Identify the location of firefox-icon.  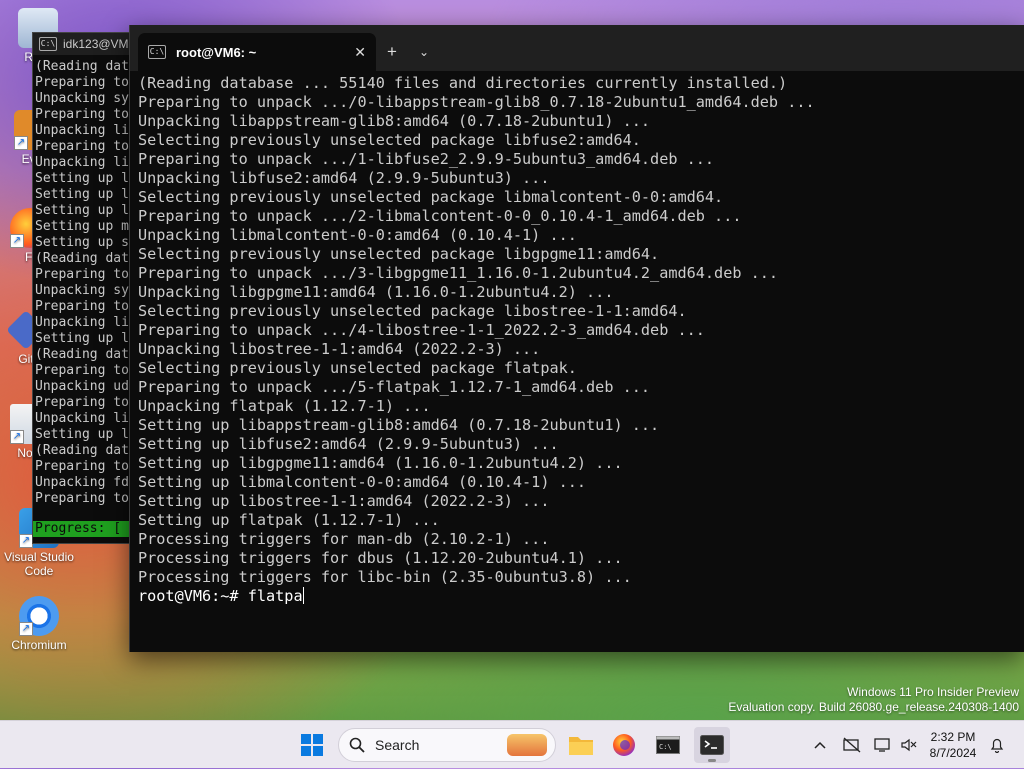
(624, 745).